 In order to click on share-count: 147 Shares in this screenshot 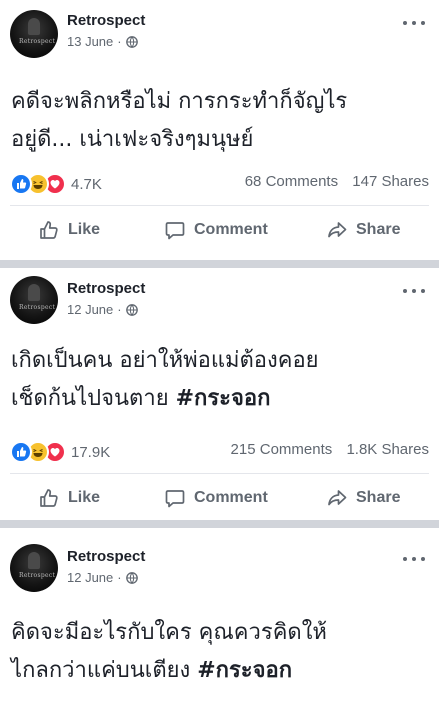, I will do `click(390, 181)`.